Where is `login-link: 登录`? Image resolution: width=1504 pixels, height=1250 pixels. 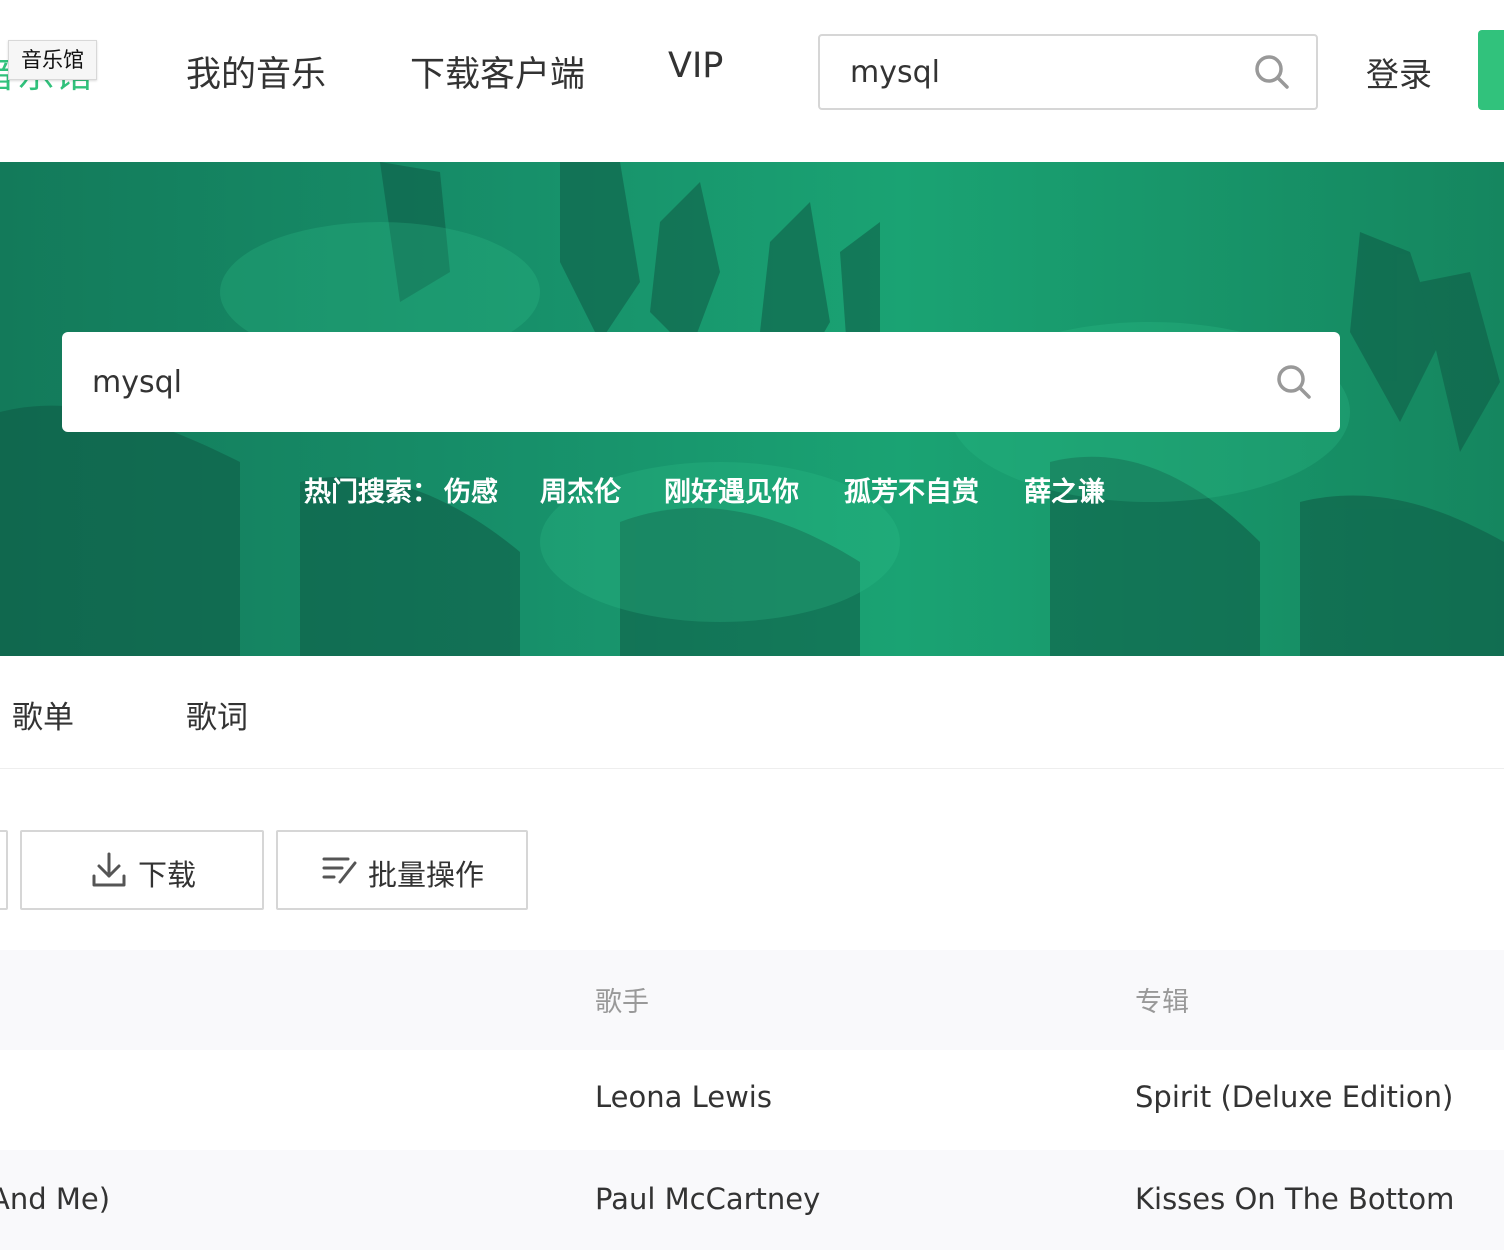
login-link: 登录 is located at coordinates (1399, 72).